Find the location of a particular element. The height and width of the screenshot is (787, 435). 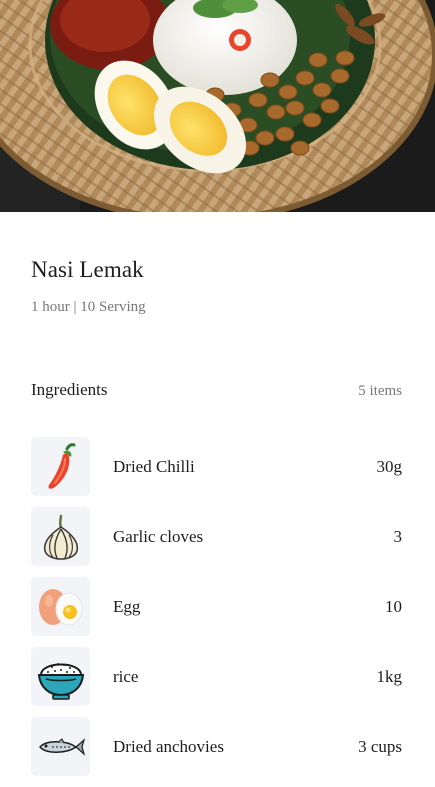

ingredient-quantity: 3 cups is located at coordinates (380, 746).